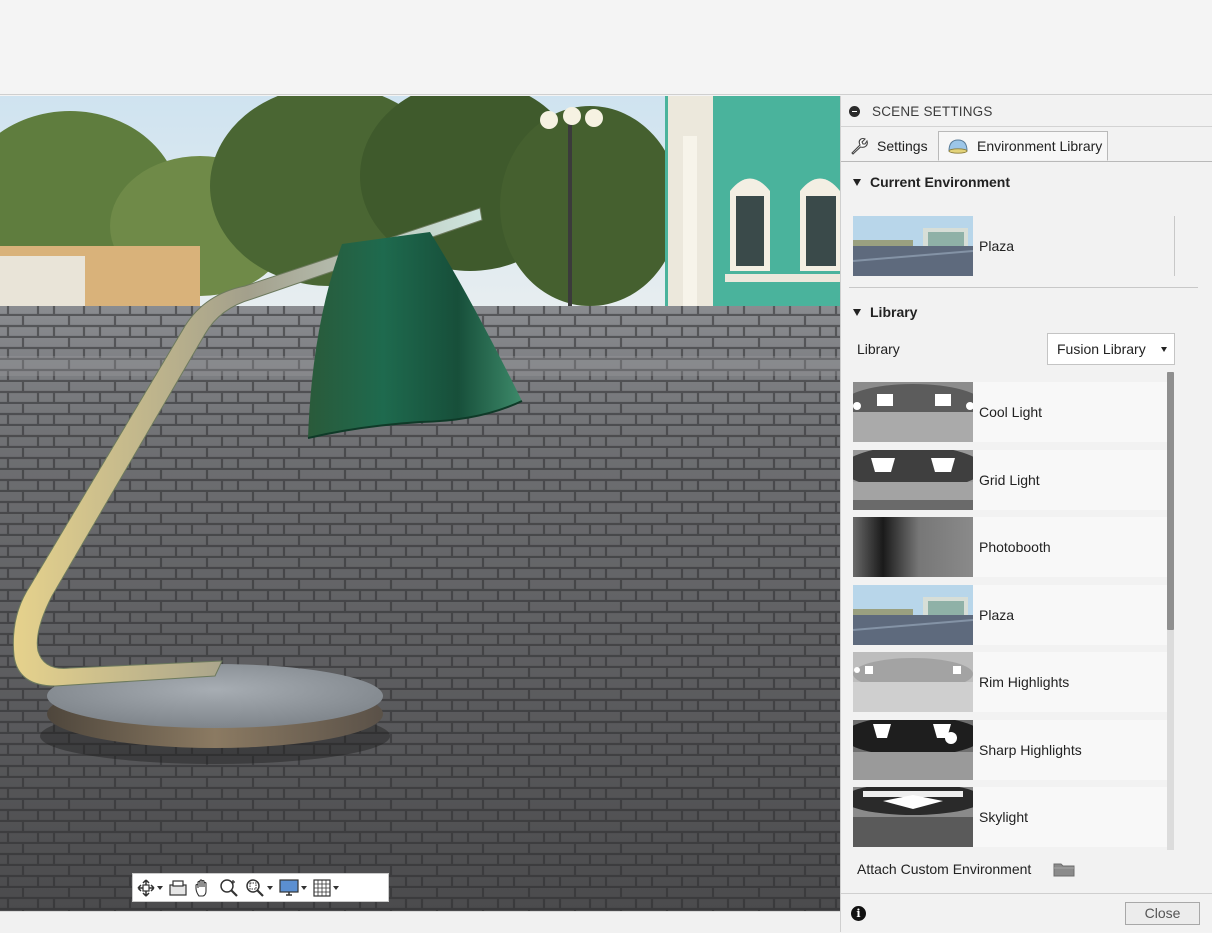 Image resolution: width=1212 pixels, height=933 pixels. I want to click on list-item-label: Cool Light, so click(1011, 412).